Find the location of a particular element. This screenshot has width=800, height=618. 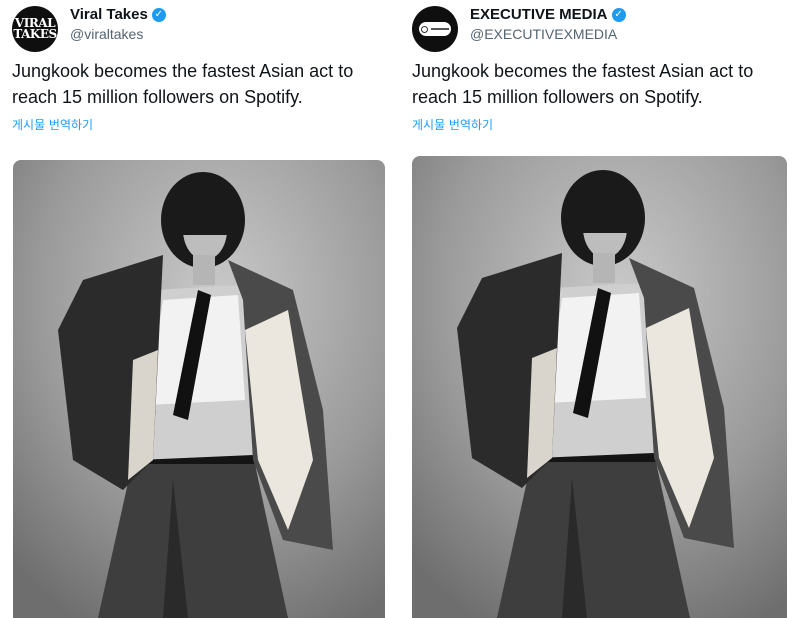

avatar: VIRAL TAKES is located at coordinates (35, 29).